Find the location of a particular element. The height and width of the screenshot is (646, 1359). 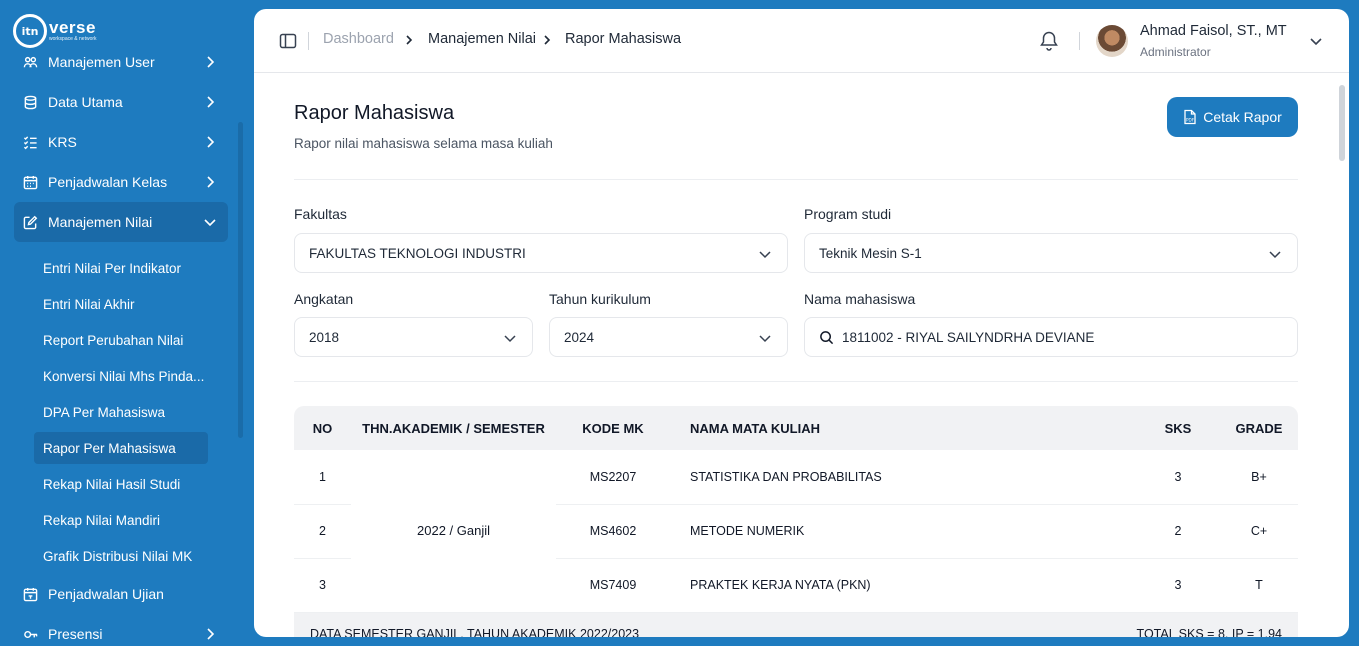

page-title: Rapor Mahasiswa is located at coordinates (374, 113).